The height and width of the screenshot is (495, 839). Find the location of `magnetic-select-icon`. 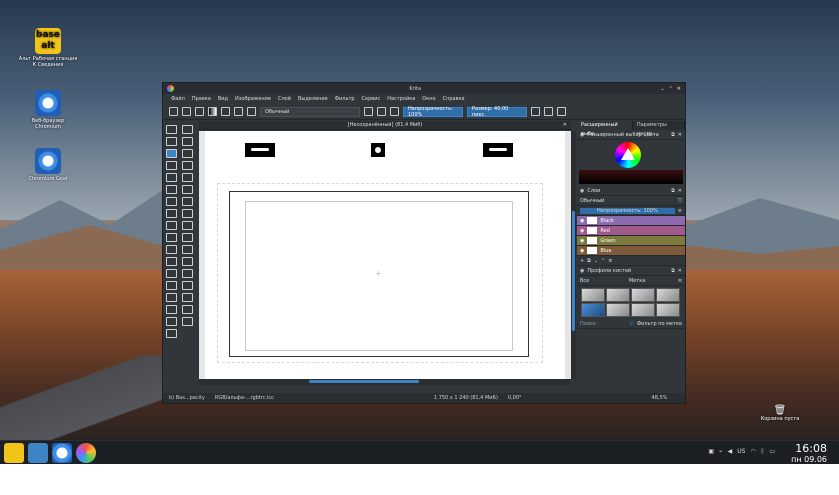

magnetic-select-icon is located at coordinates (171, 321).